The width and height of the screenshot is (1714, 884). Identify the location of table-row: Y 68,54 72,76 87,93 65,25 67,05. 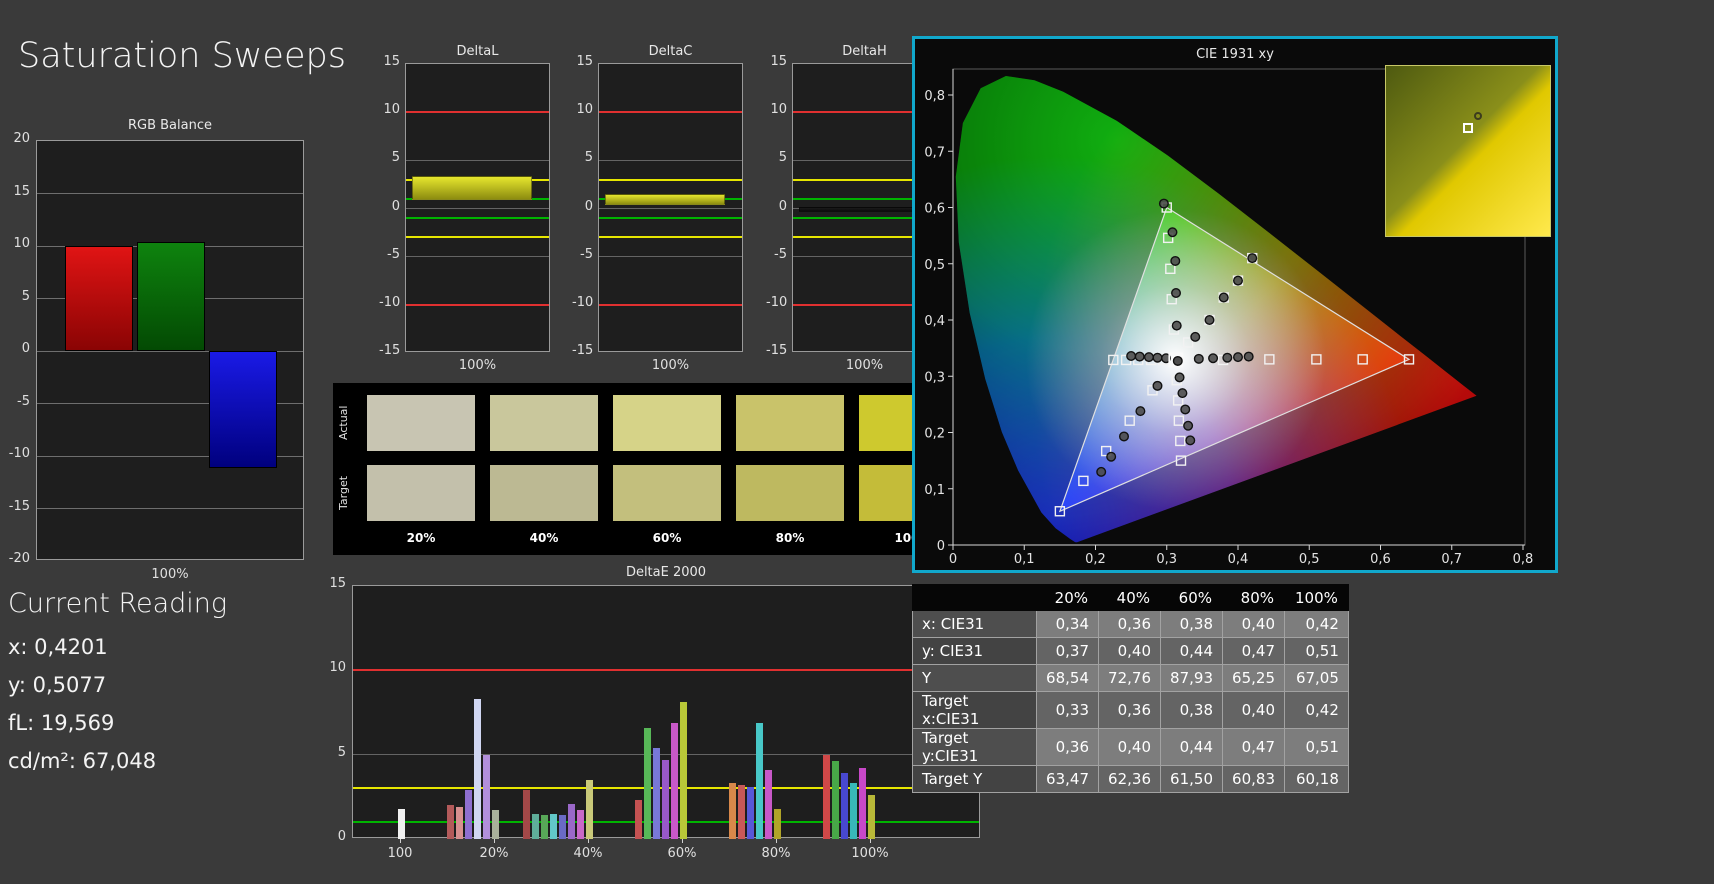
(1130, 678).